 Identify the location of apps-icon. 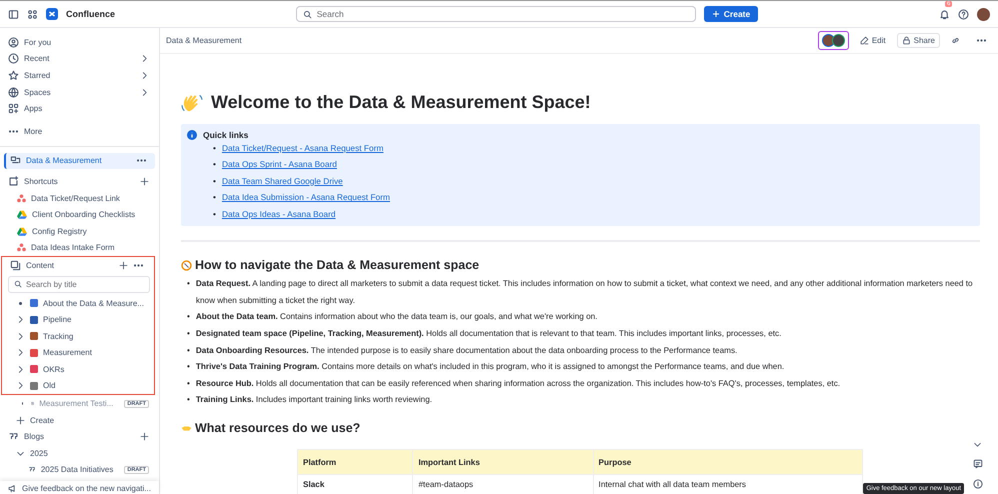
(13, 108).